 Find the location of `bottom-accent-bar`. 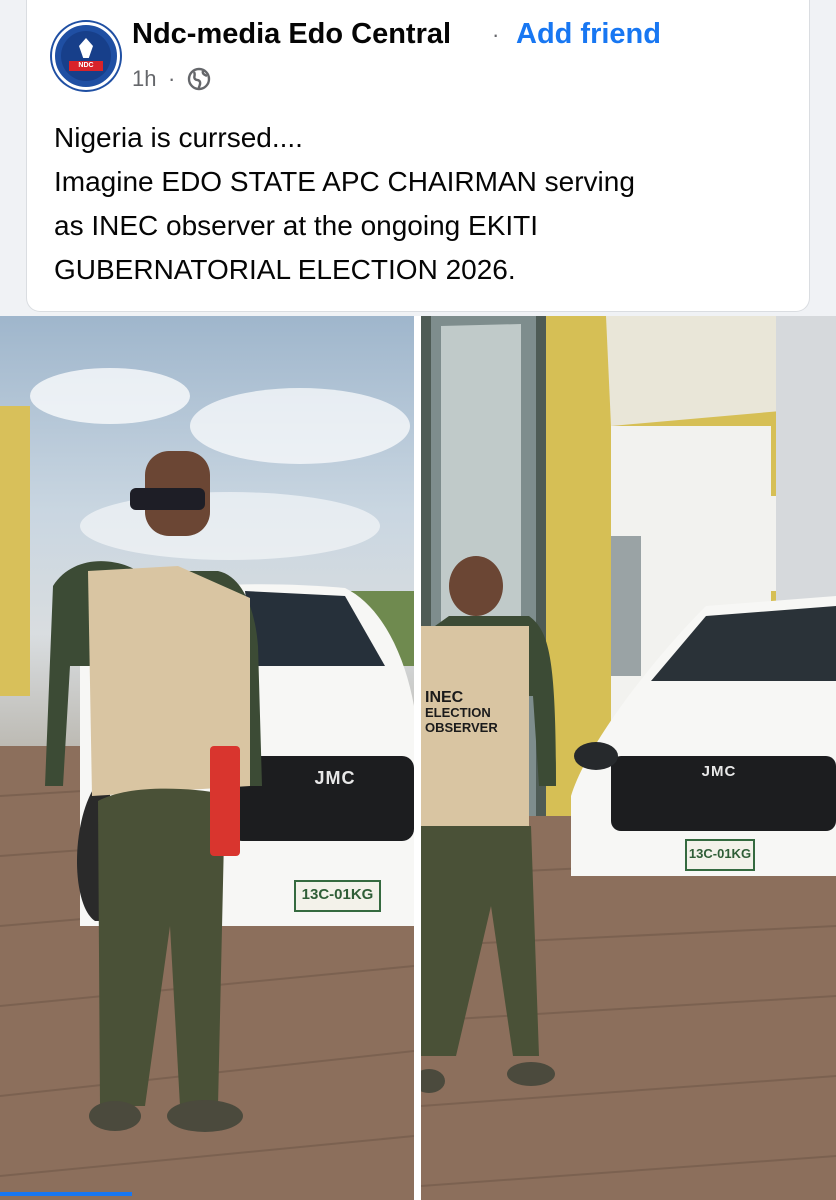

bottom-accent-bar is located at coordinates (66, 1194).